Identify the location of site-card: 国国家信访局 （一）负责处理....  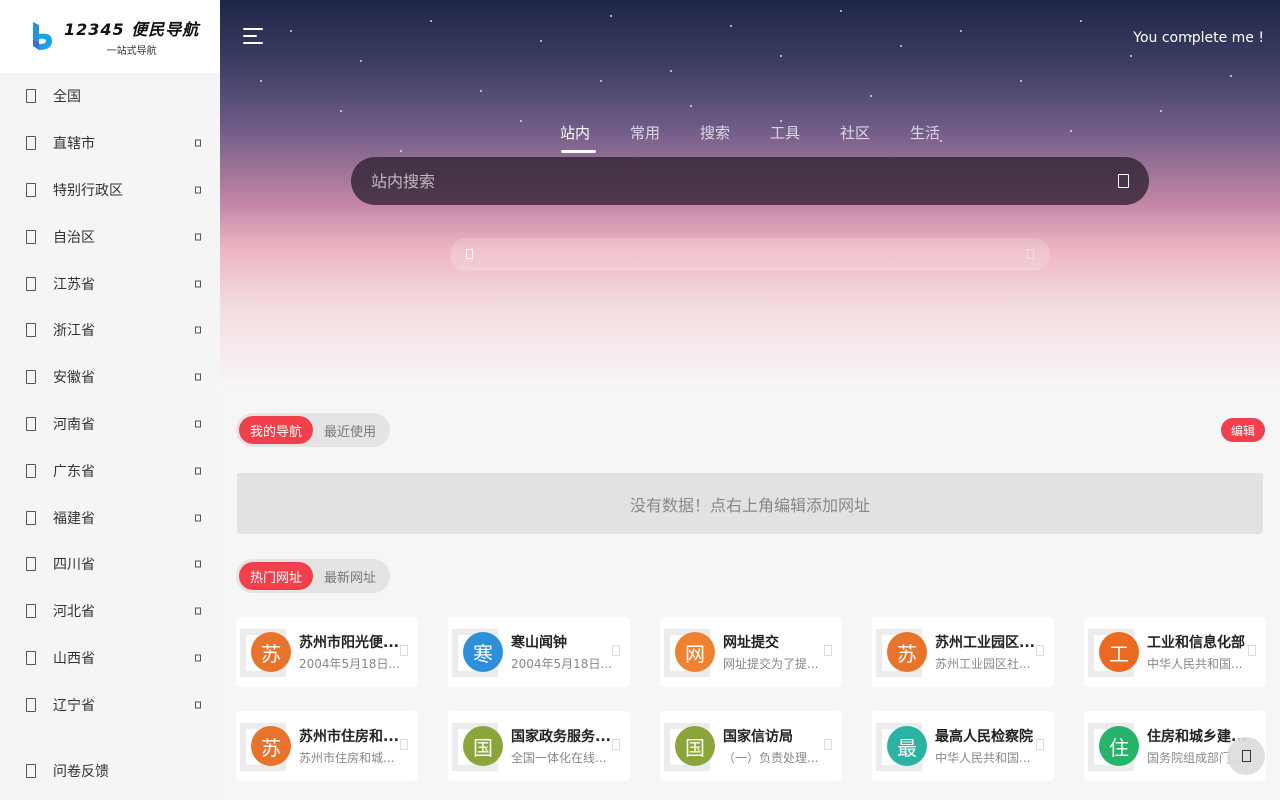
(751, 746).